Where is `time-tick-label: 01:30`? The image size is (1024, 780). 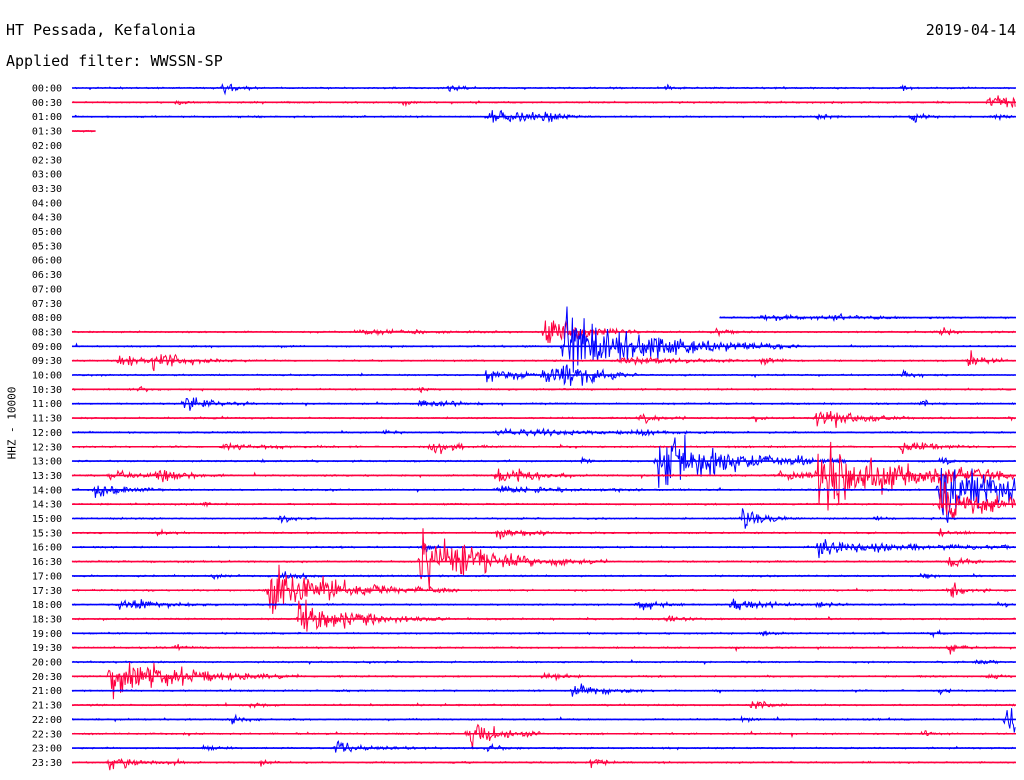 time-tick-label: 01:30 is located at coordinates (47, 132).